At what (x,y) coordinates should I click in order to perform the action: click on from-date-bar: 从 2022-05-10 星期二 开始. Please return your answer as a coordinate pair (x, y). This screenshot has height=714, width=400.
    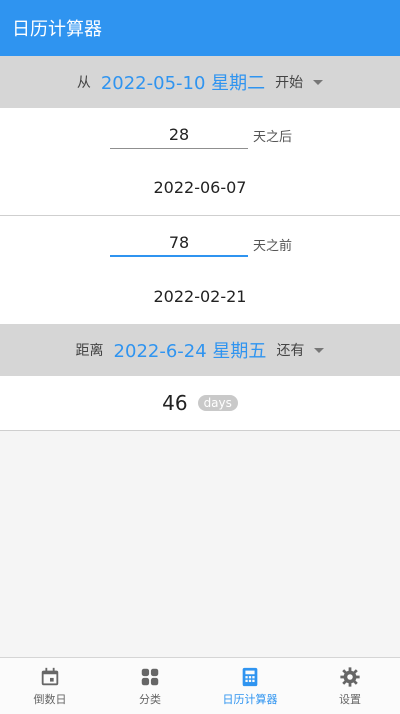
    Looking at the image, I should click on (200, 82).